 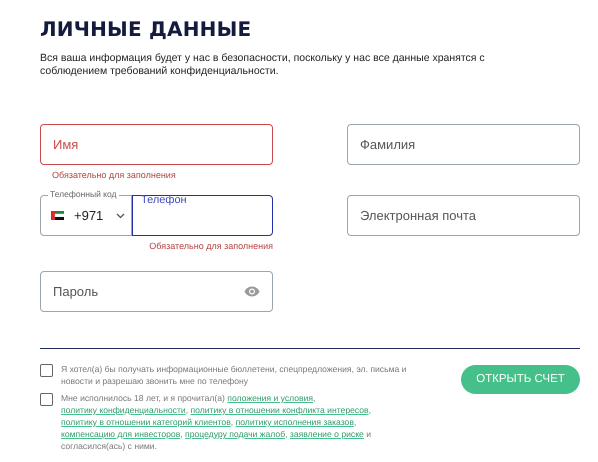 I want to click on policy-link: заявление о риске, so click(x=327, y=434).